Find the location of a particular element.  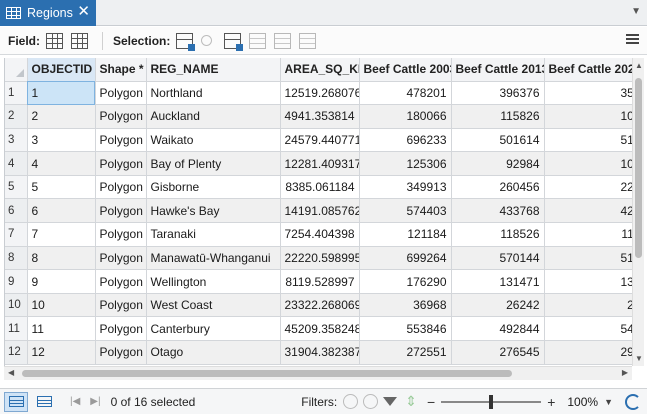

area-cell: 23322.268069 is located at coordinates (320, 305).